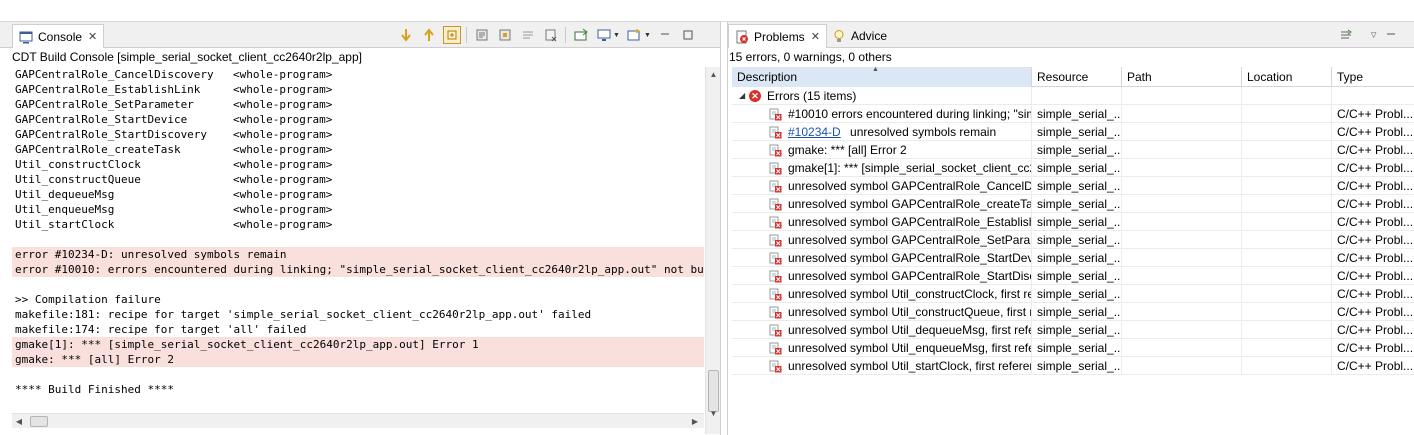  What do you see at coordinates (713, 413) in the screenshot?
I see `scroll-down-arrow-icon: ▼` at bounding box center [713, 413].